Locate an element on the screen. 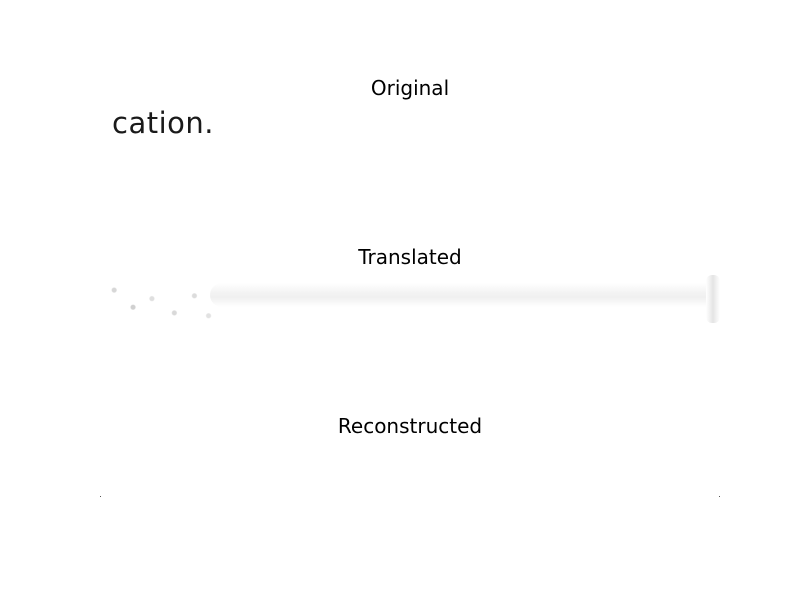 The image size is (800, 600). reconstructed-image-panel is located at coordinates (410, 470).